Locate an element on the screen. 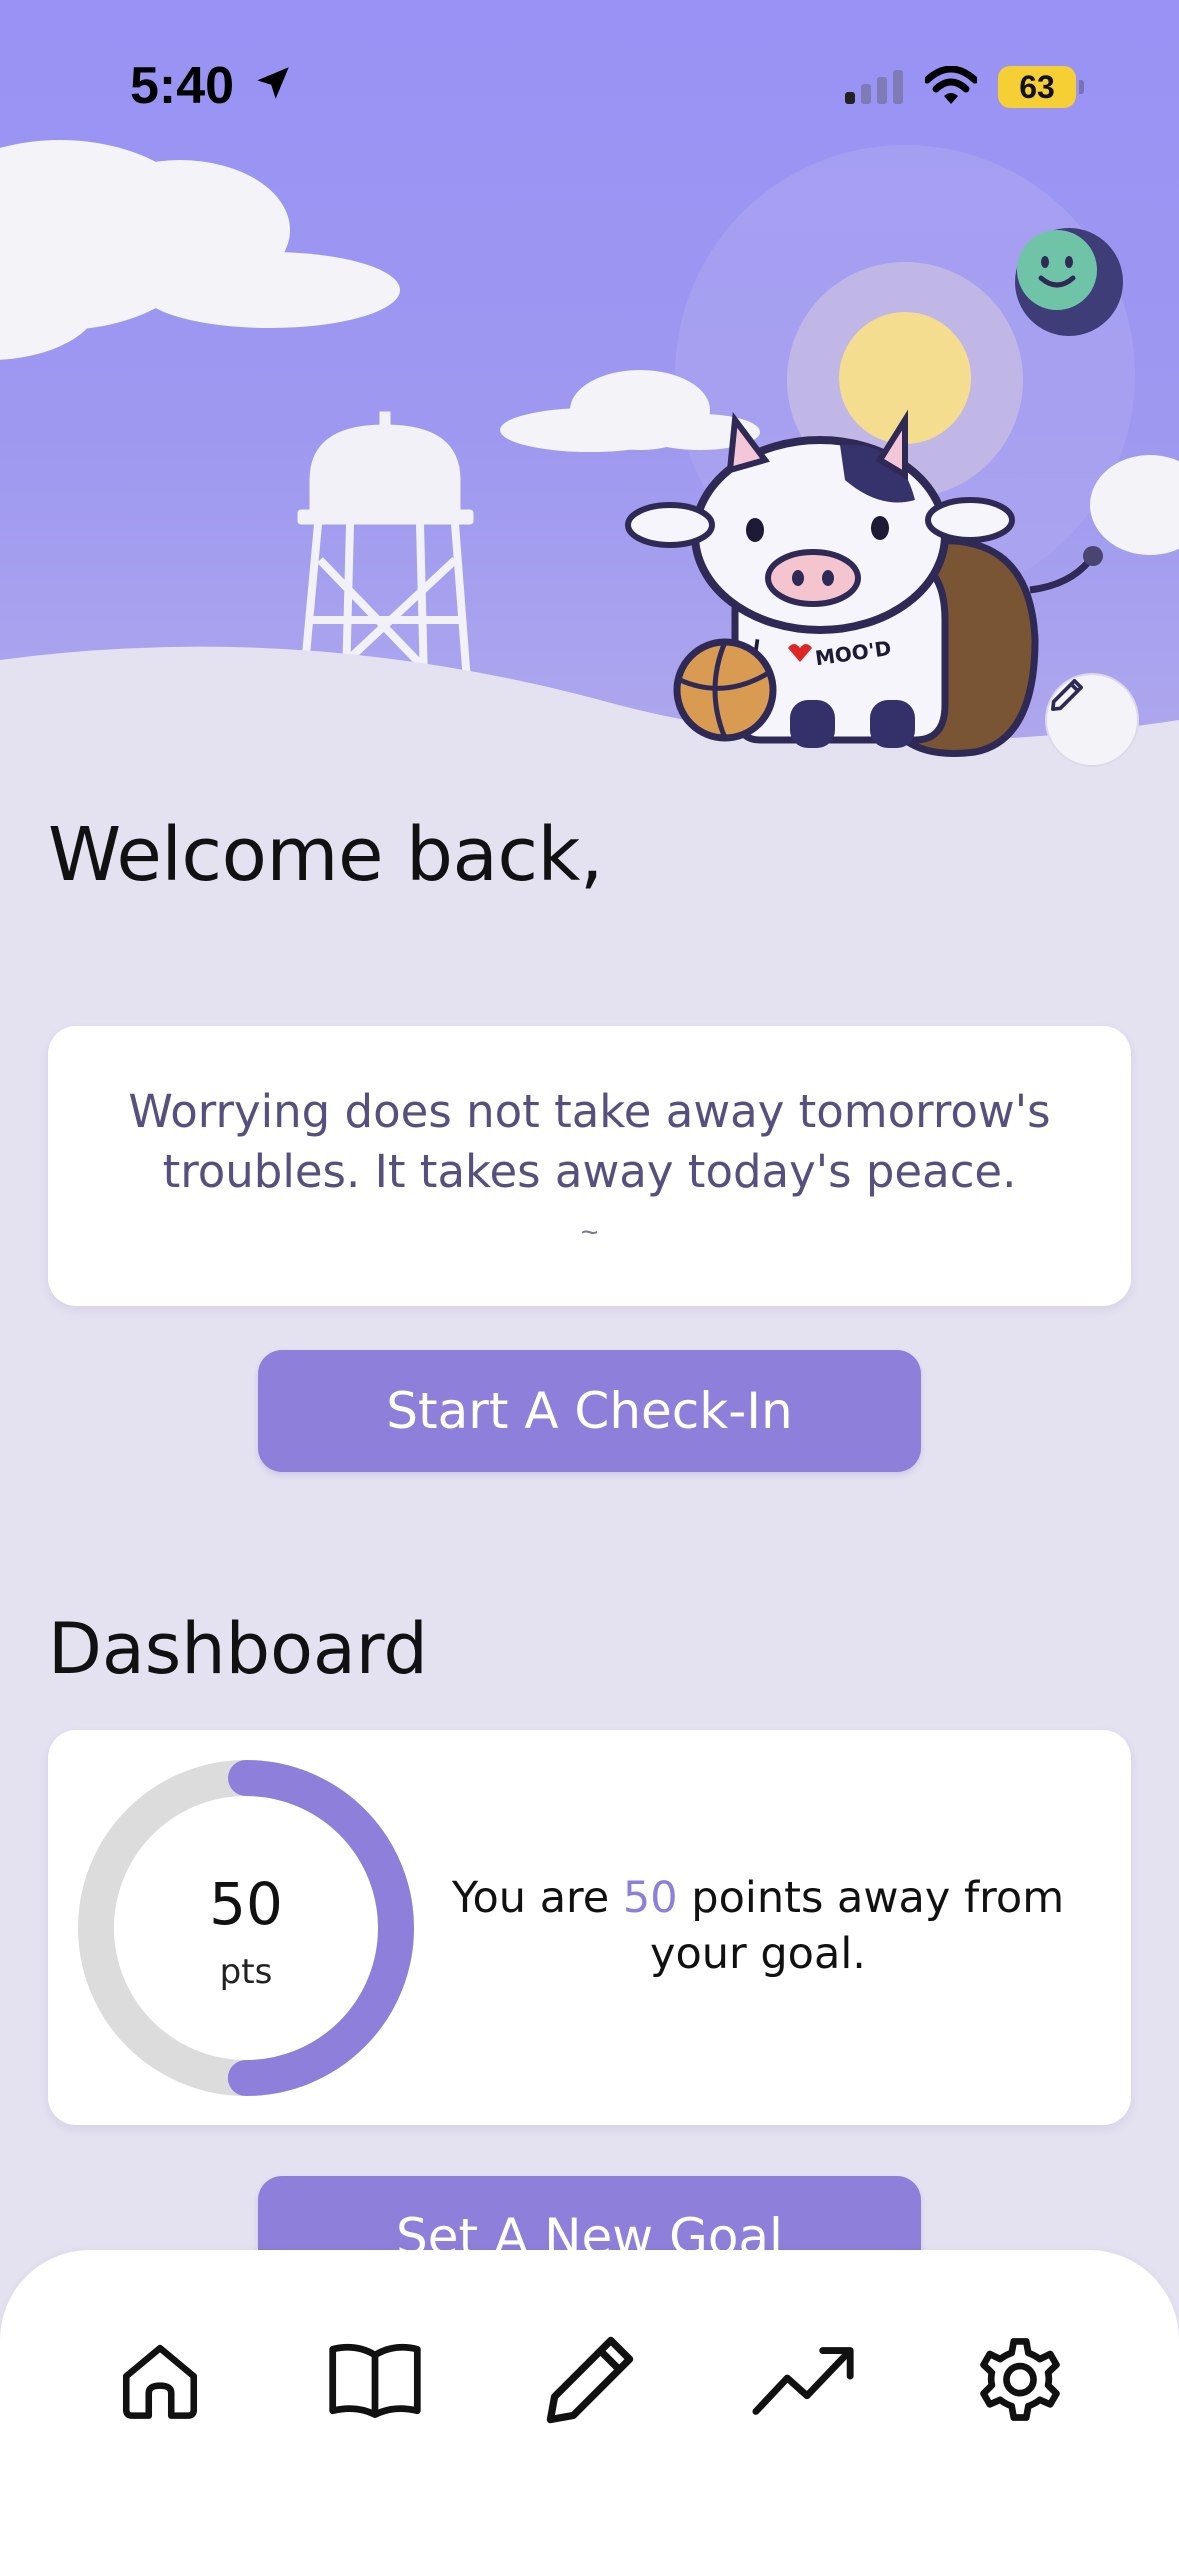  tab-home is located at coordinates (160, 2380).